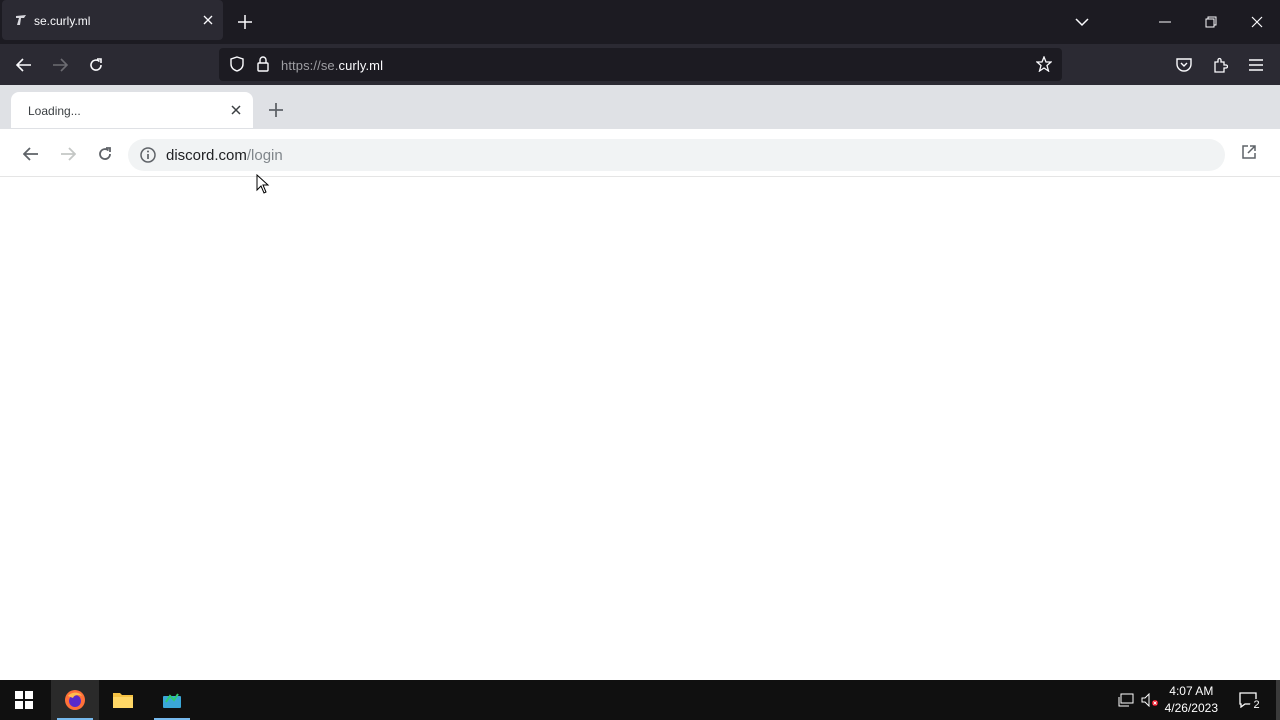  What do you see at coordinates (1165, 22) in the screenshot?
I see `minimize-icon` at bounding box center [1165, 22].